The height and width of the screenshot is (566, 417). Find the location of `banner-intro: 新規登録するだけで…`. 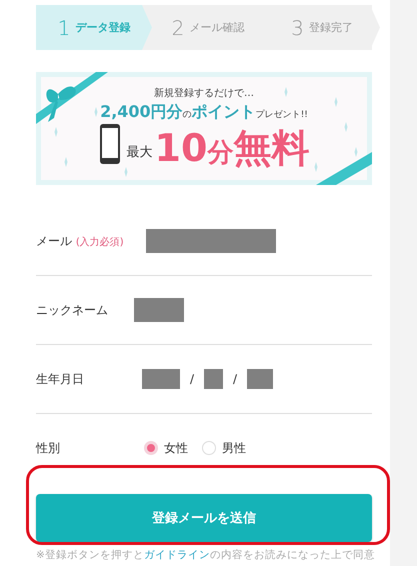

banner-intro: 新規登録するだけで… is located at coordinates (204, 93).